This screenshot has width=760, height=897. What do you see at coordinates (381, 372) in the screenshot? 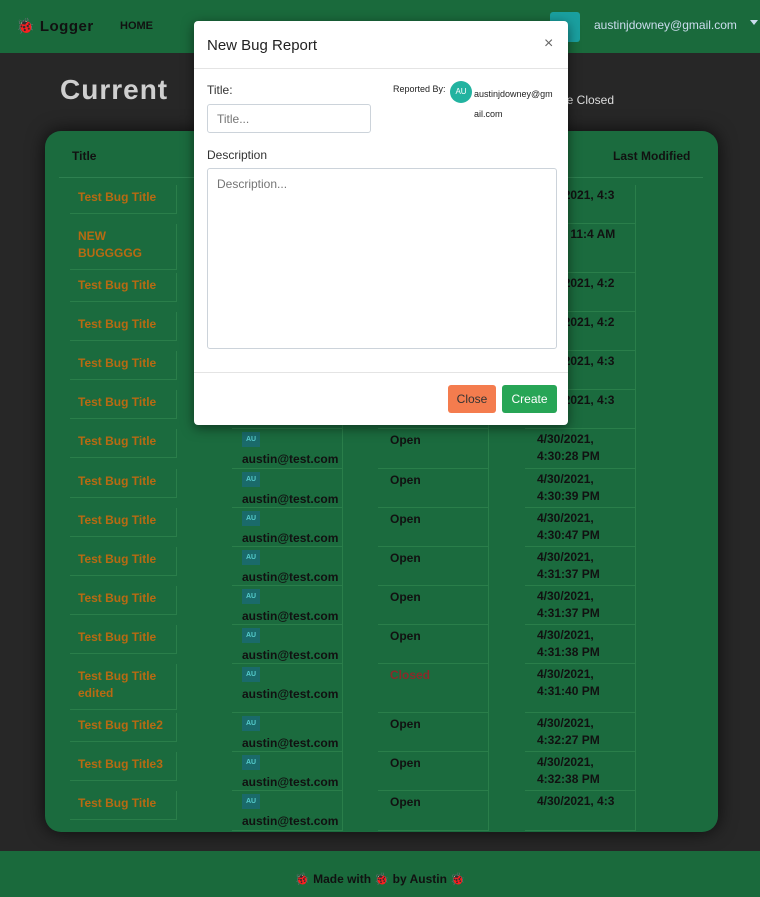
I see `modal-footer-divider` at bounding box center [381, 372].